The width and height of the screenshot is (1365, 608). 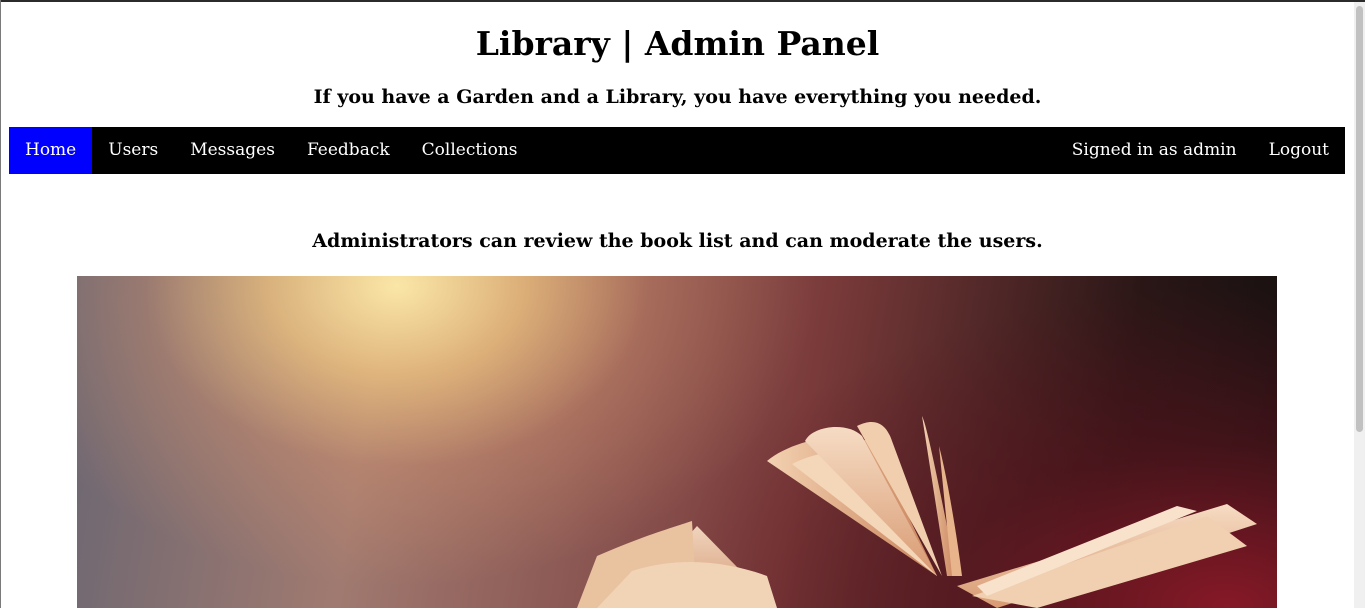 I want to click on nav-right-group: Signed in as admin Logout, so click(x=1200, y=150).